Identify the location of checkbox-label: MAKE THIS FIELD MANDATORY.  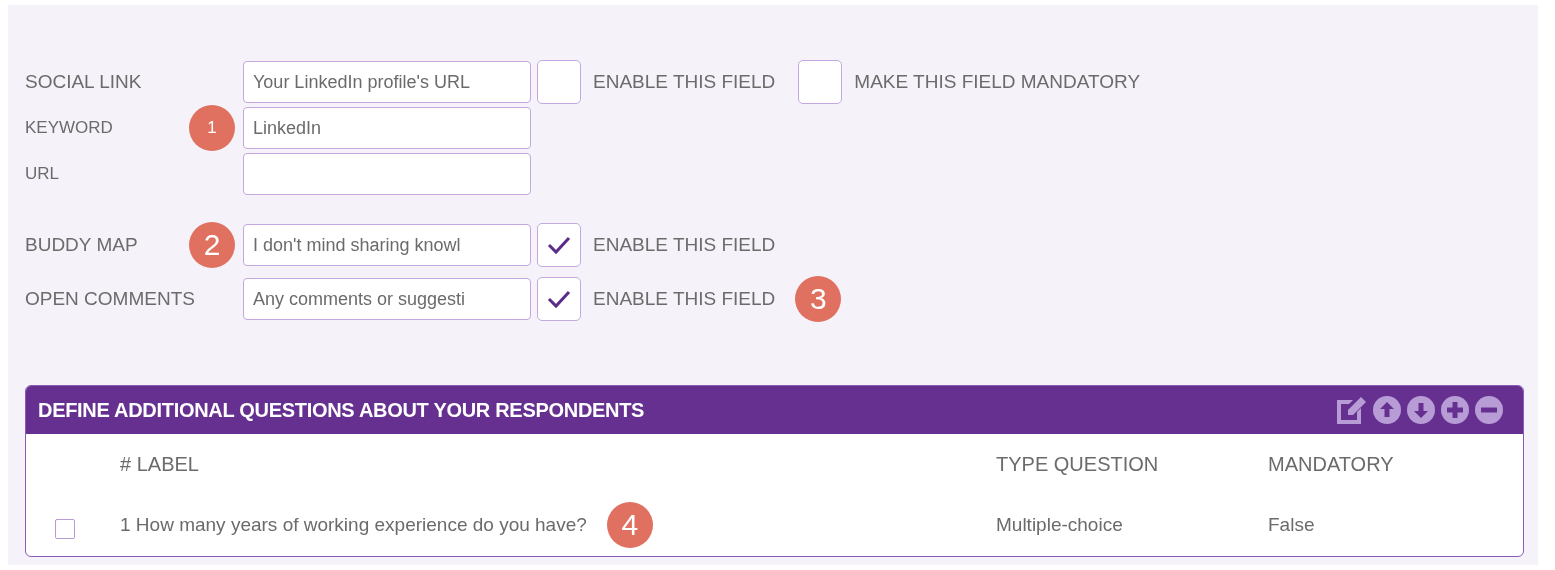
(997, 82).